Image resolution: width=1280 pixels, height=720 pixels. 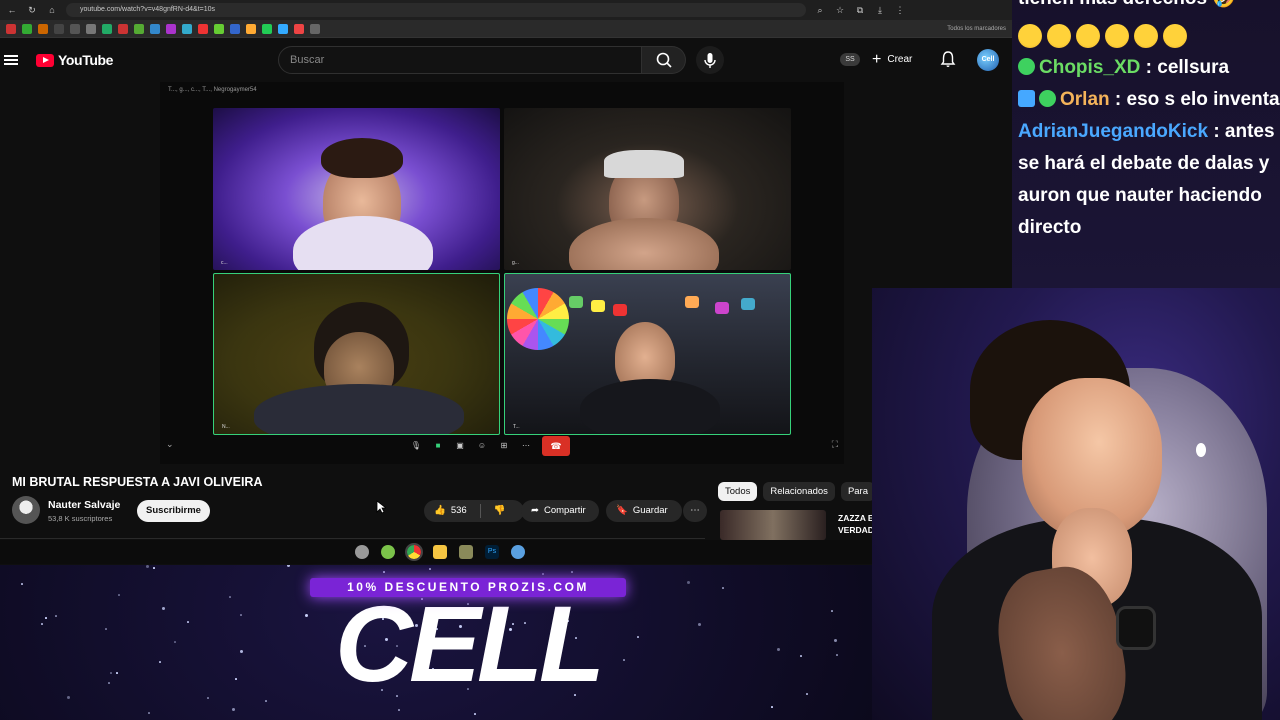 What do you see at coordinates (892, 60) in the screenshot?
I see `create-button: + Crear` at bounding box center [892, 60].